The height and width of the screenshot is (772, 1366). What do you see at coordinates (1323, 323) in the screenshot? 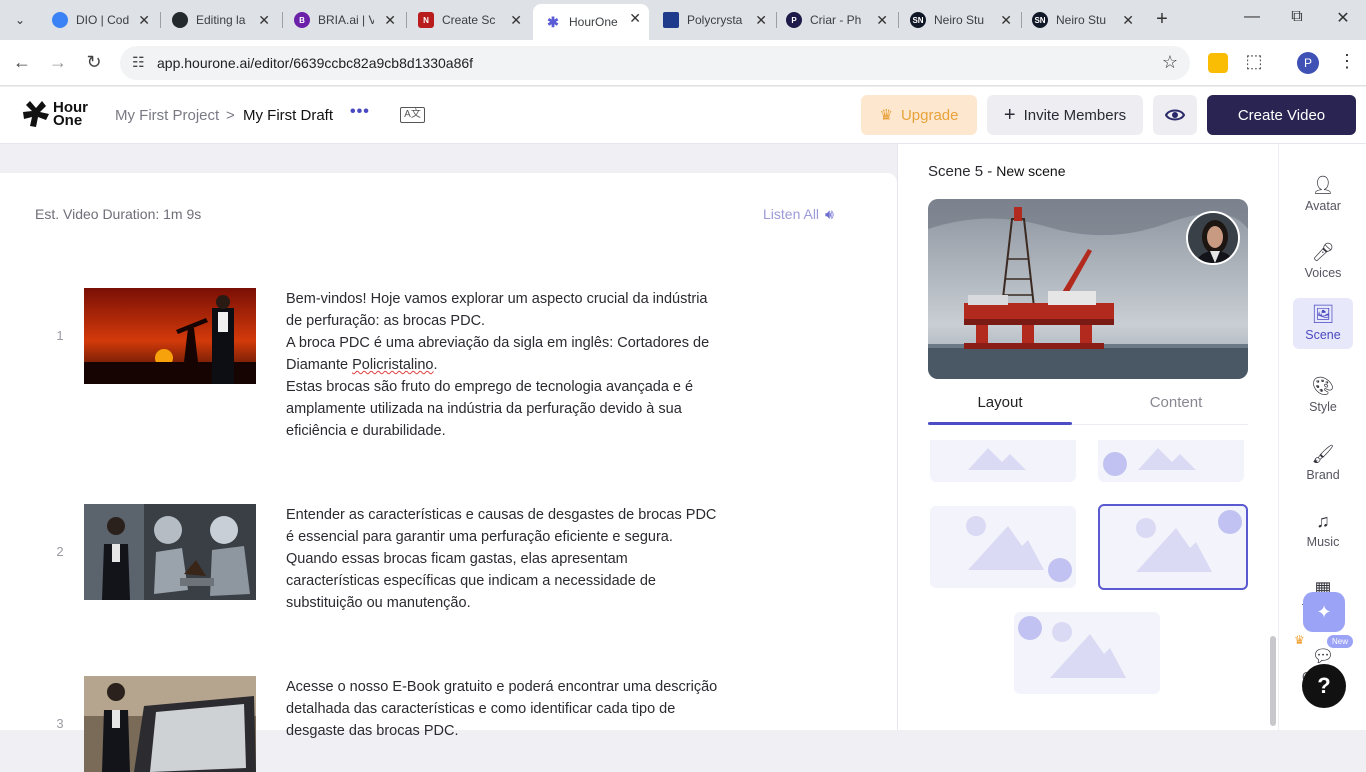
I see `sidebar-item-scene: 🖼︎ Scene` at bounding box center [1323, 323].